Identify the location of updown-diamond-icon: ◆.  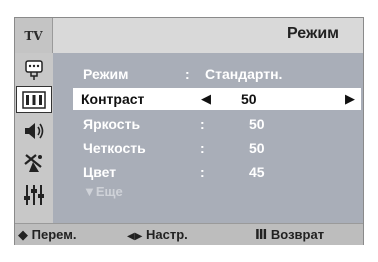
(23, 234).